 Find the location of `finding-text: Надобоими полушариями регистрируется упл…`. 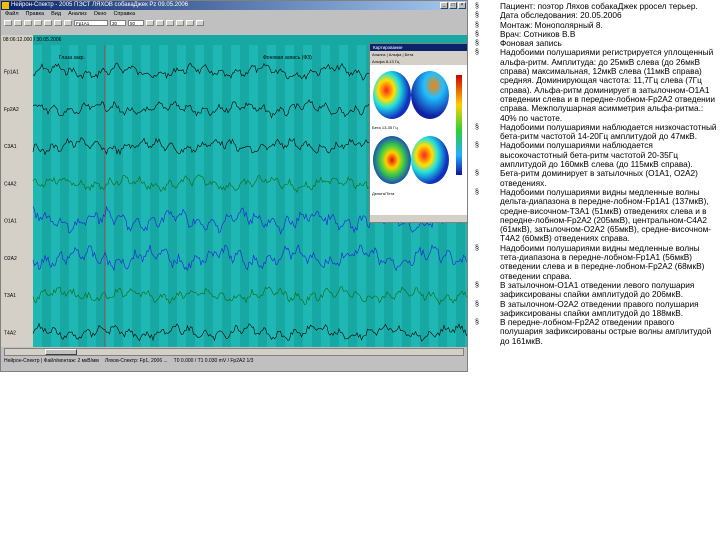

finding-text: Надобоими полушариями регистрируется упл… is located at coordinates (608, 85).